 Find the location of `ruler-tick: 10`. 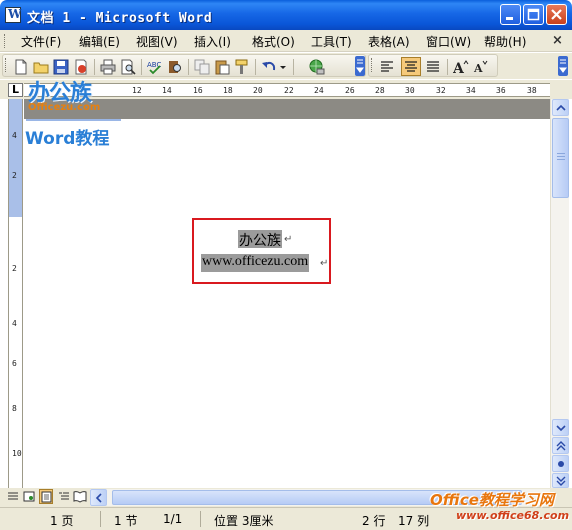

ruler-tick: 10 is located at coordinates (17, 453).